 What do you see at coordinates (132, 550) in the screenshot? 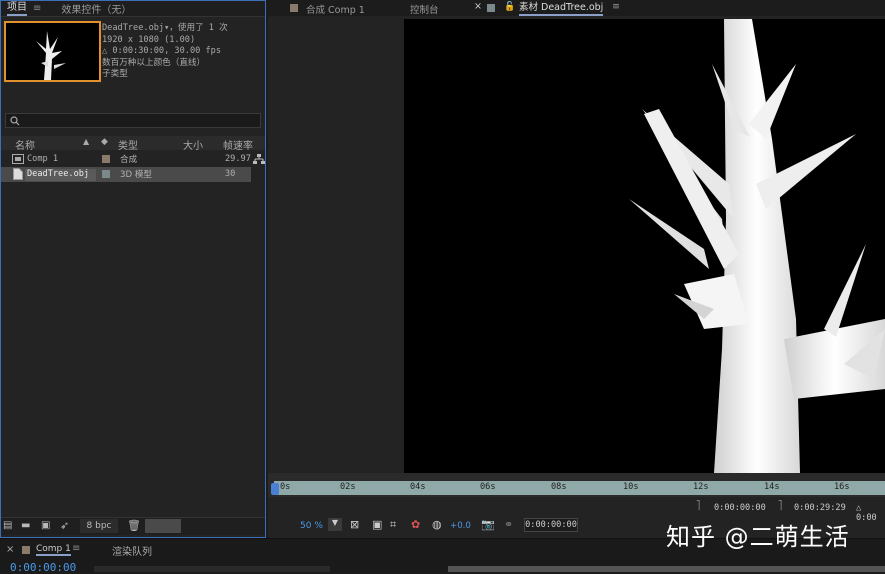
I see `tab-render-queue: 渲染队列` at bounding box center [132, 550].